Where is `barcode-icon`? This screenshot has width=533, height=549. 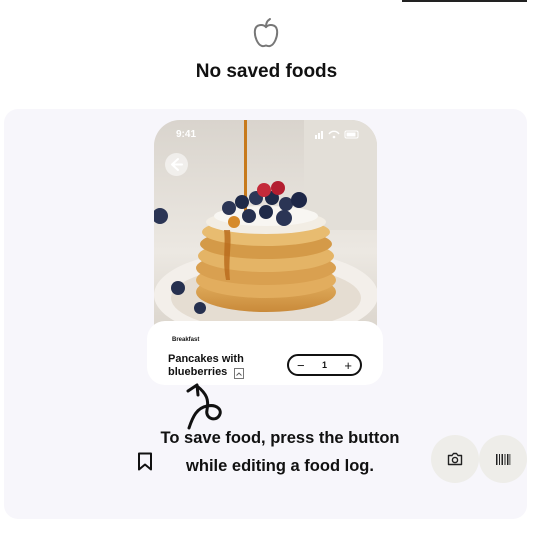
barcode-icon is located at coordinates (503, 459).